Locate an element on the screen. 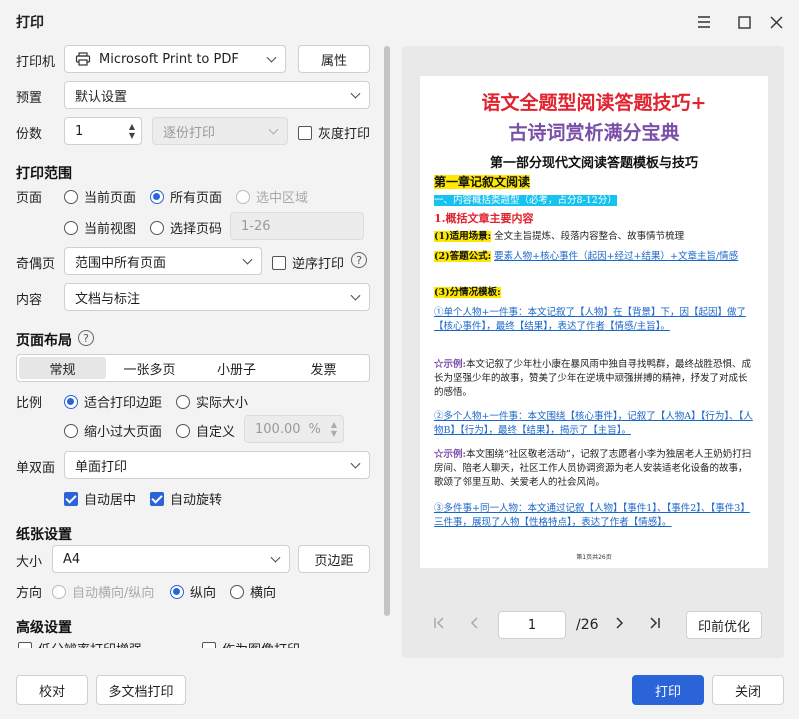 The image size is (799, 719). doc-page-footer: 第1页共26页 is located at coordinates (594, 557).